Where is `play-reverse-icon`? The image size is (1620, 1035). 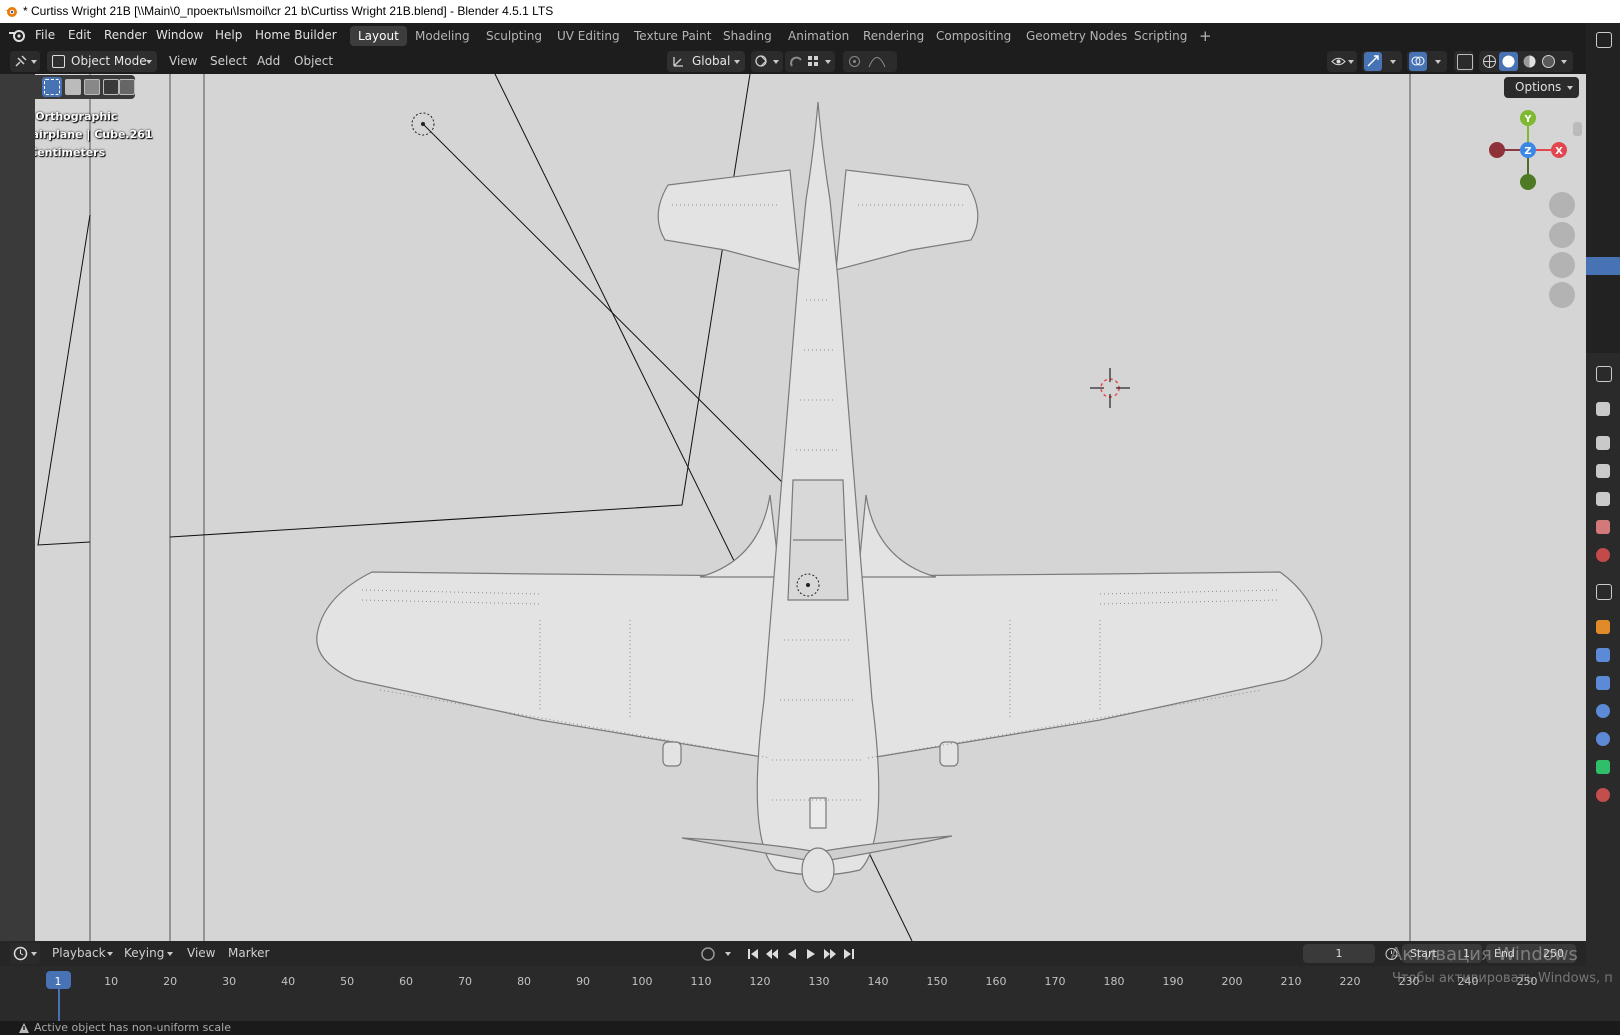 play-reverse-icon is located at coordinates (792, 954).